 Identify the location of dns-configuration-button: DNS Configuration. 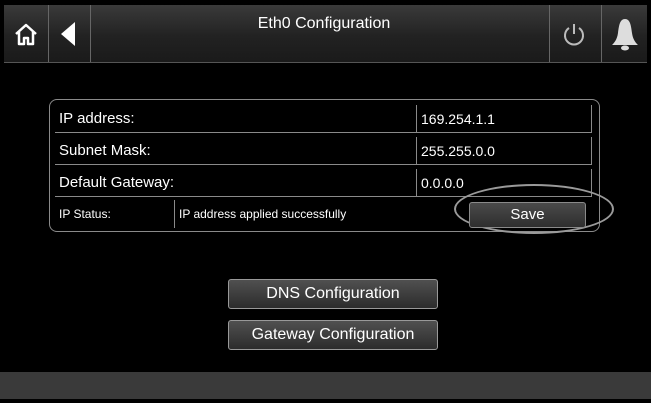
(333, 294).